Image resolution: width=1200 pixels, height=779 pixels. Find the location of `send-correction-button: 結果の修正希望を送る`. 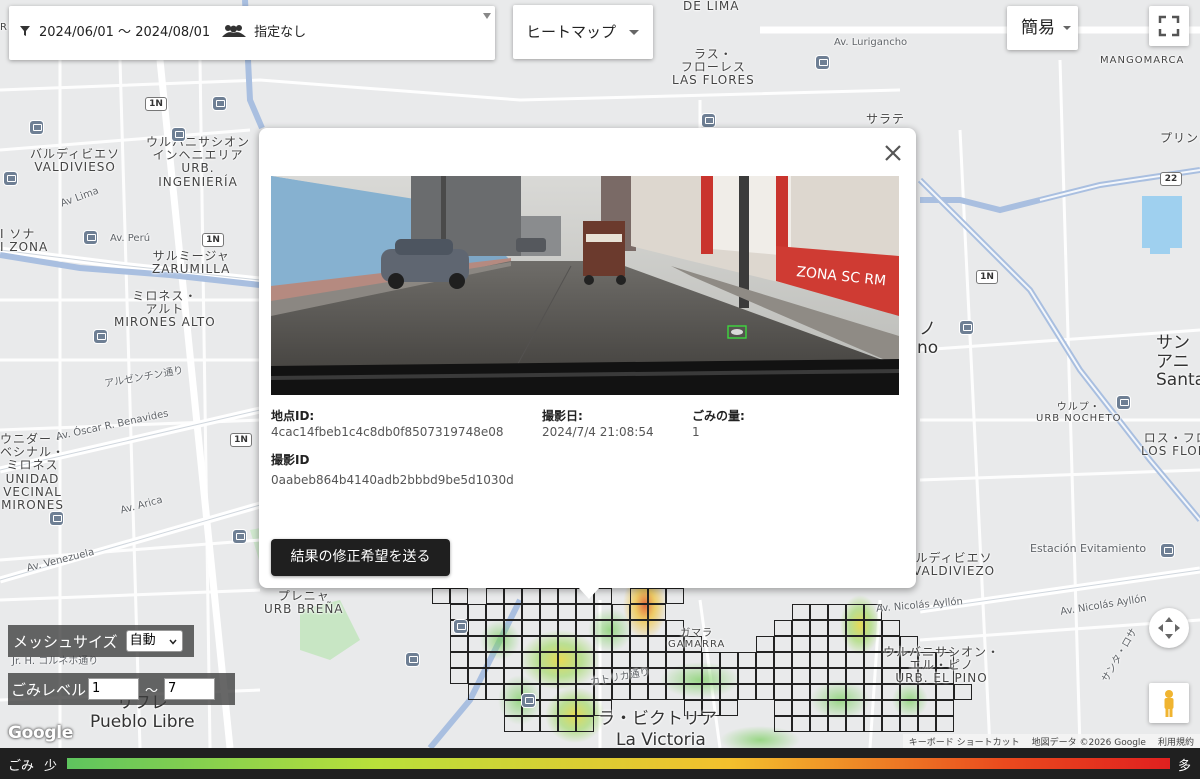

send-correction-button: 結果の修正希望を送る is located at coordinates (360, 557).